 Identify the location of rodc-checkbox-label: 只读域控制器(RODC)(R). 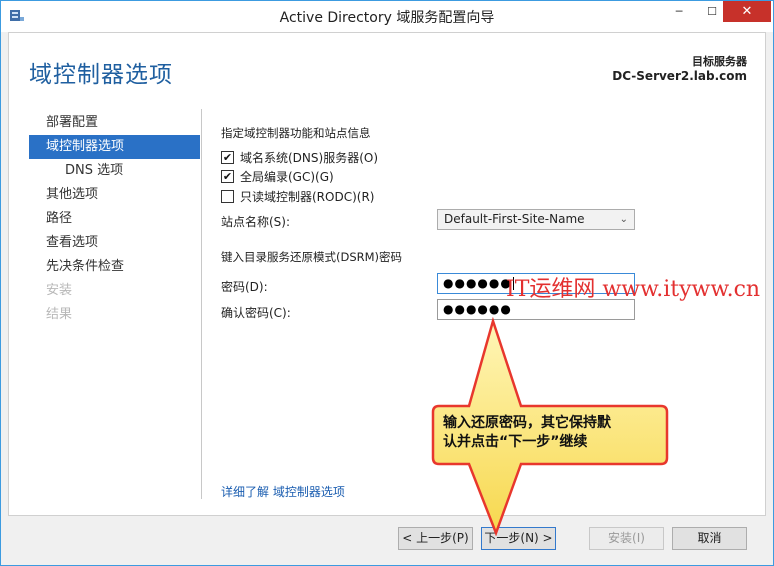
(307, 196).